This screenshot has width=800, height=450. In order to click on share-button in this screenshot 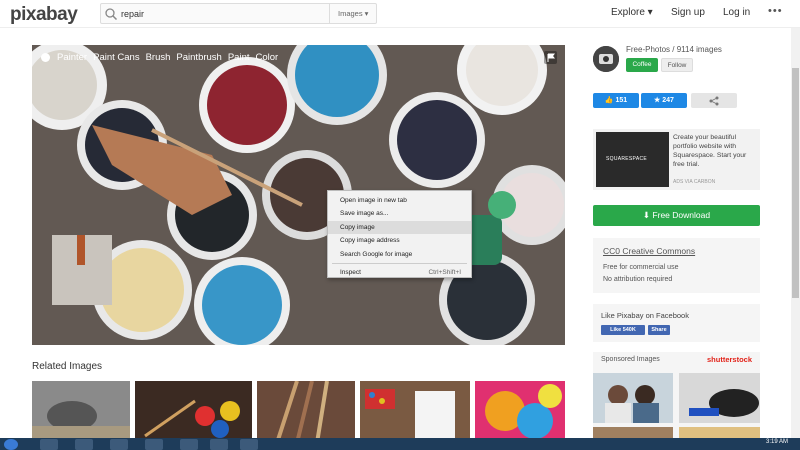, I will do `click(714, 100)`.